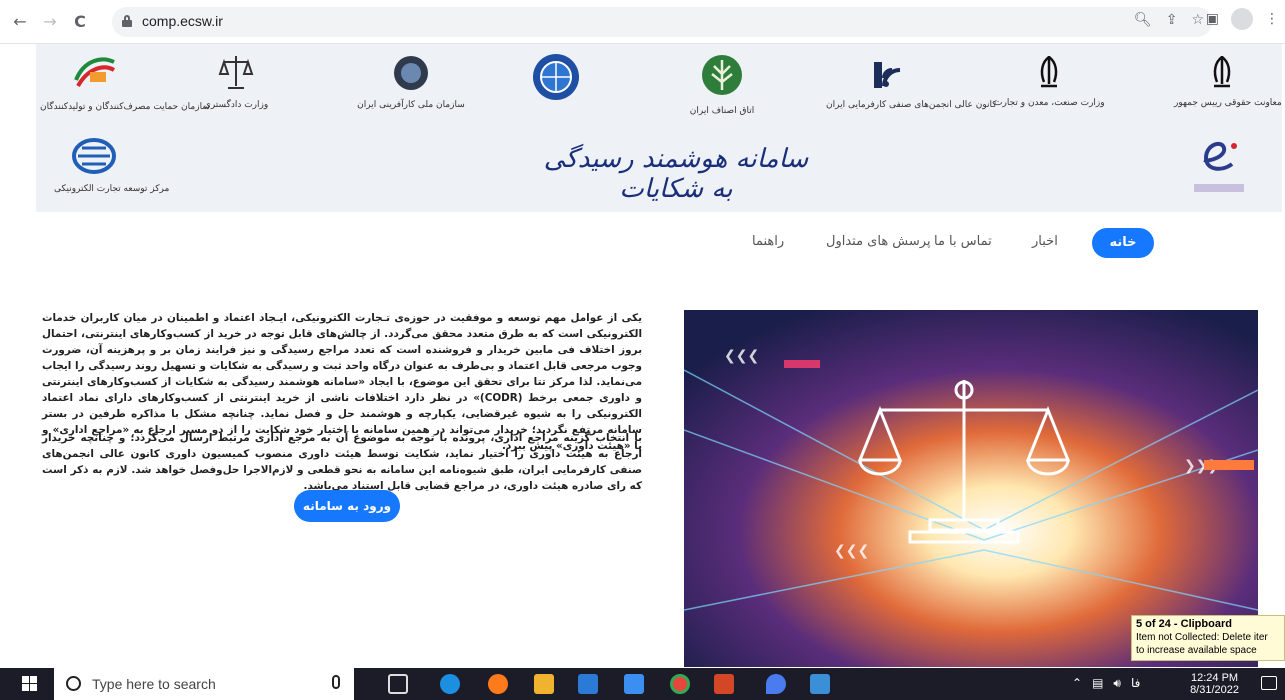  I want to click on logo-e-namad, so click(1219, 164).